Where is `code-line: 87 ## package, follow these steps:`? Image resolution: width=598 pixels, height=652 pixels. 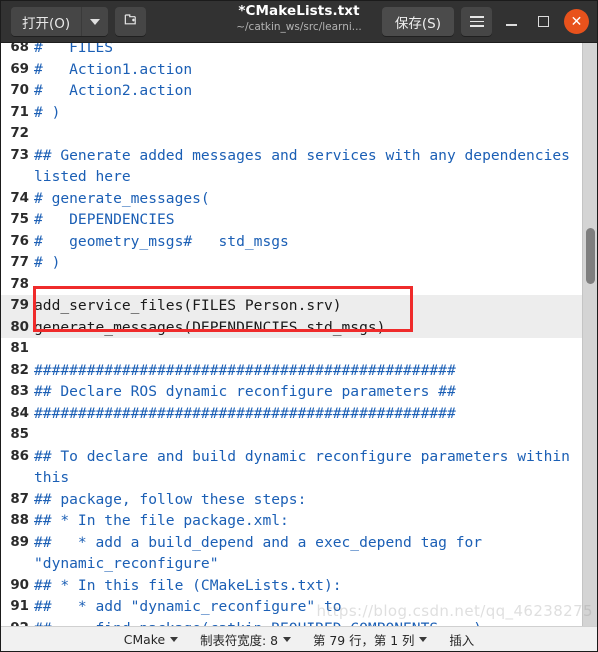
code-line: 87 ## package, follow these steps: is located at coordinates (291, 500).